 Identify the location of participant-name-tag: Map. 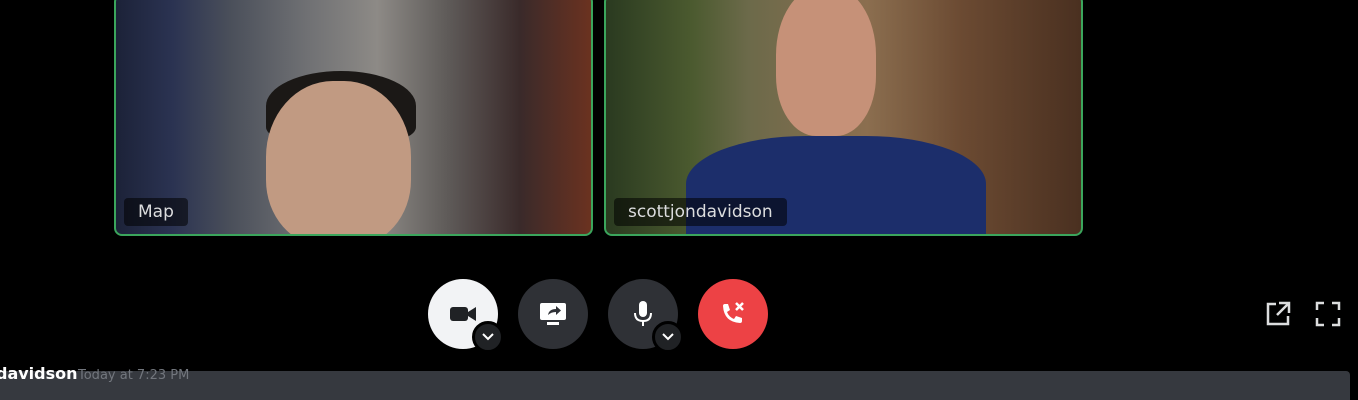
(156, 212).